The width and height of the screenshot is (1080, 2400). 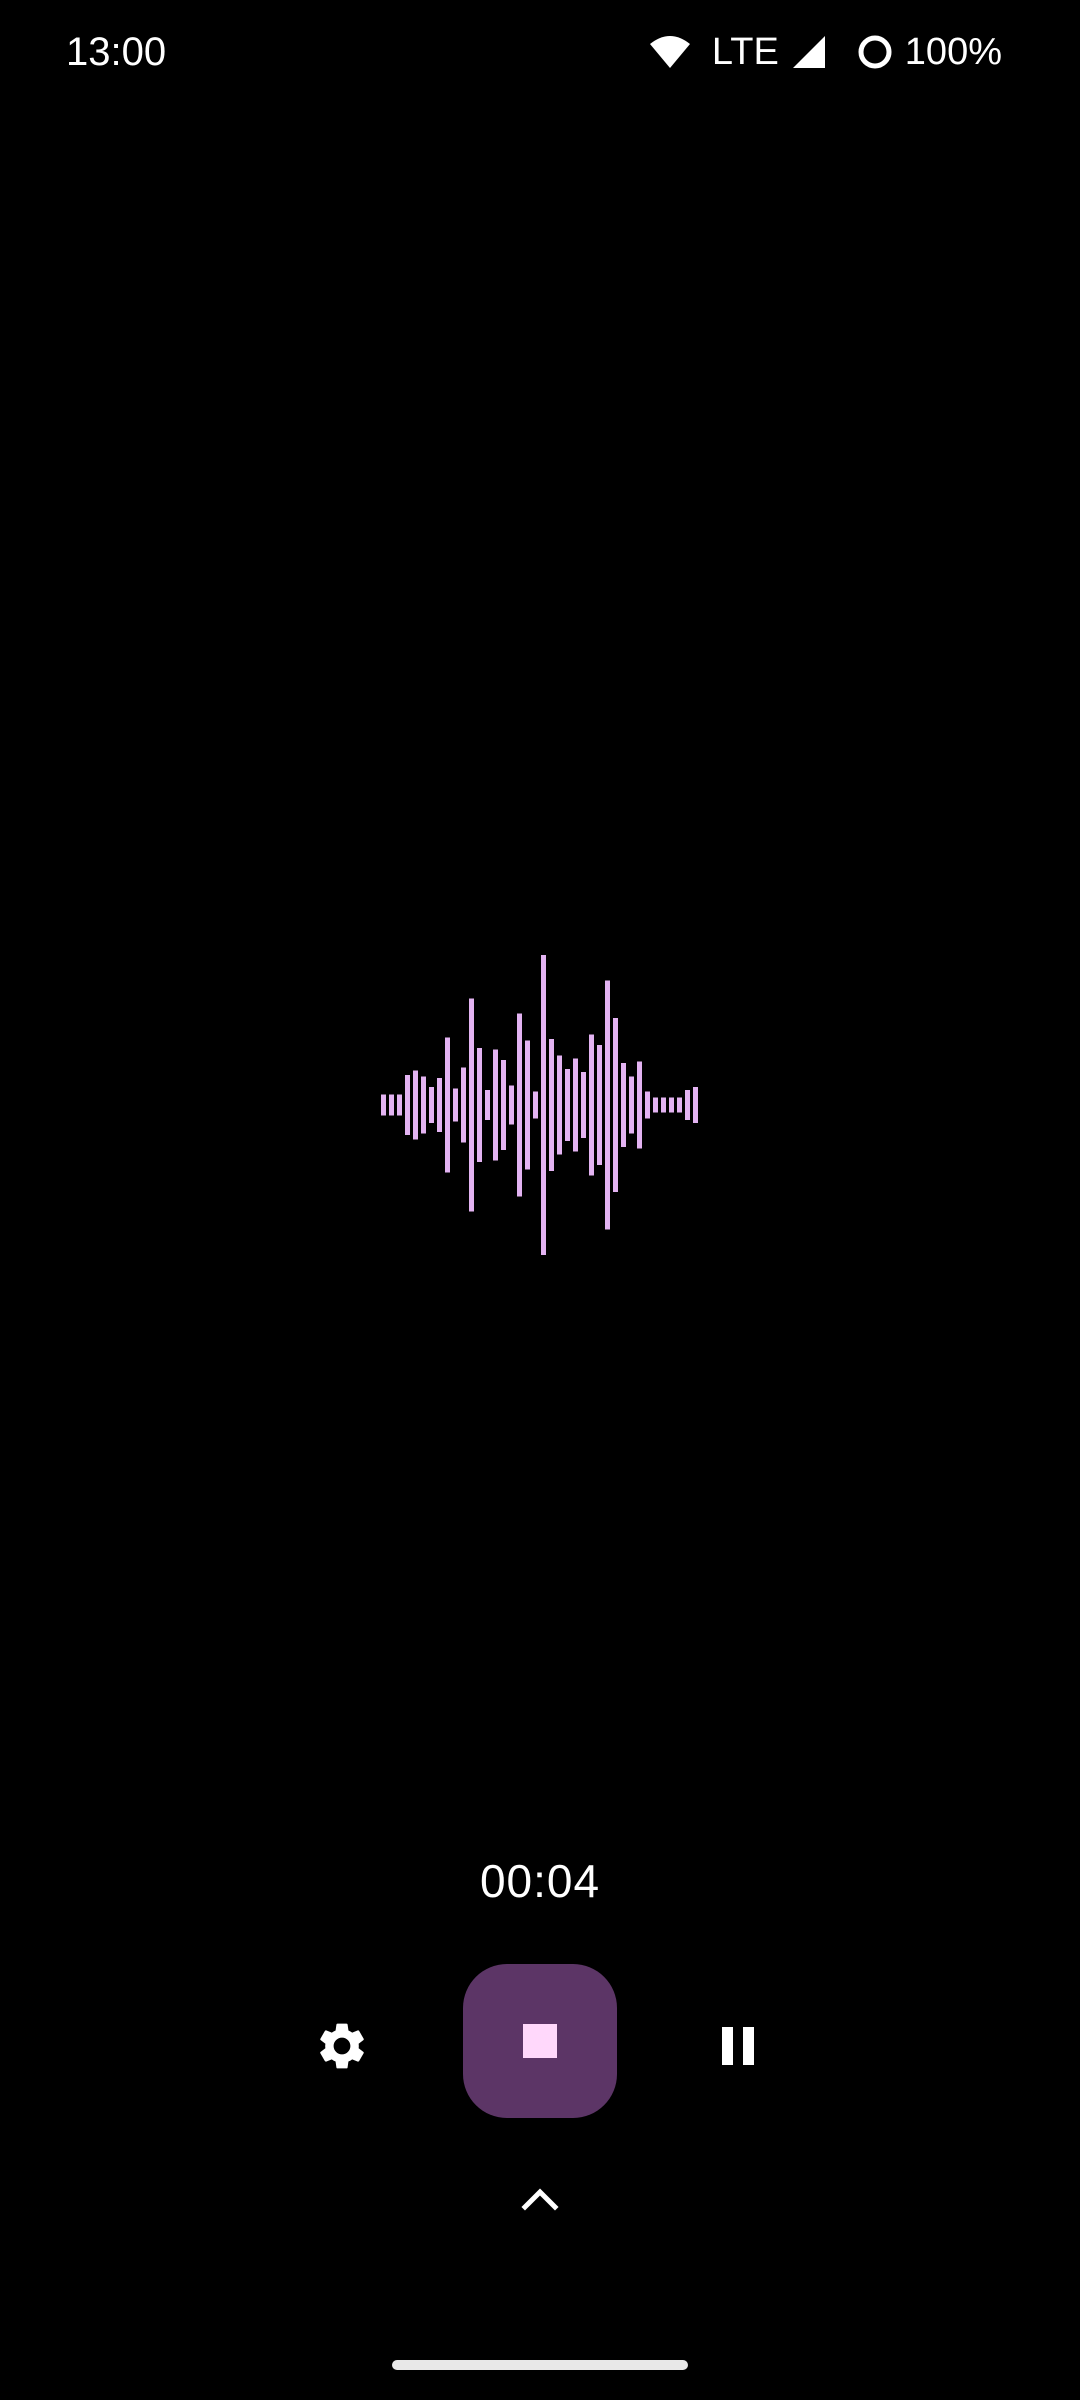 I want to click on audio-waveform, so click(x=539, y=1105).